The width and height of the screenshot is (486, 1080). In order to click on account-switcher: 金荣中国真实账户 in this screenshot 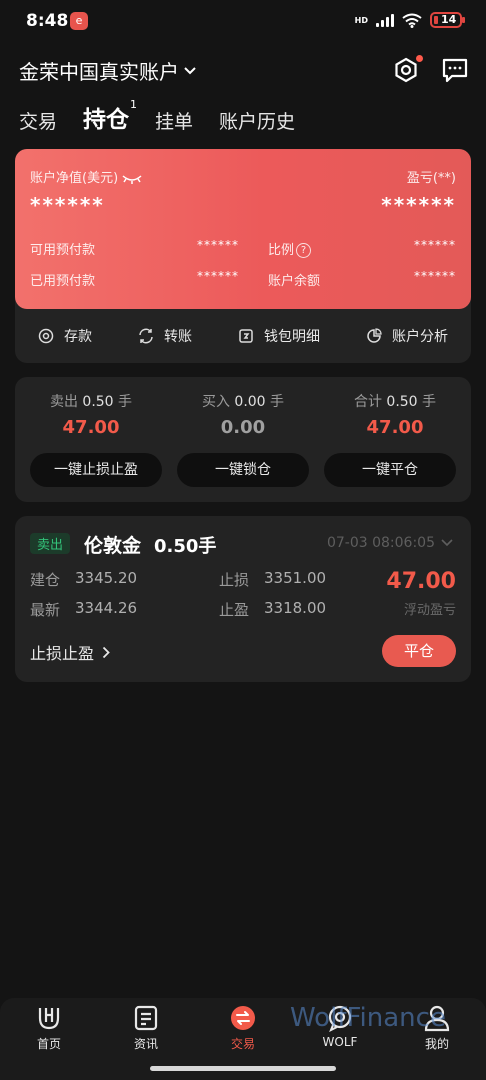, I will do `click(108, 70)`.